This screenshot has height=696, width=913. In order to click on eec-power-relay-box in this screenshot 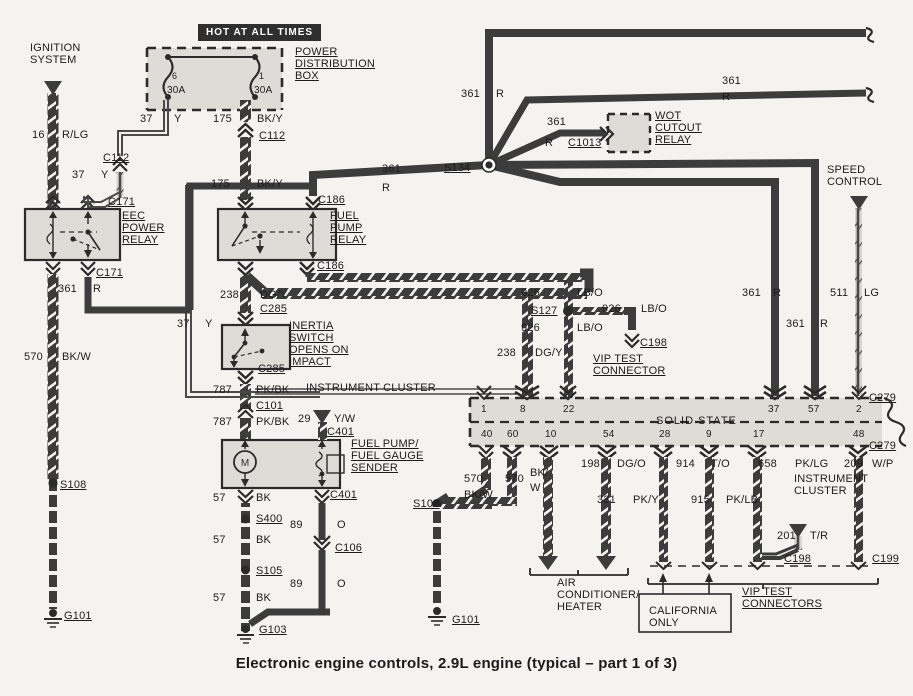, I will do `click(72, 234)`.